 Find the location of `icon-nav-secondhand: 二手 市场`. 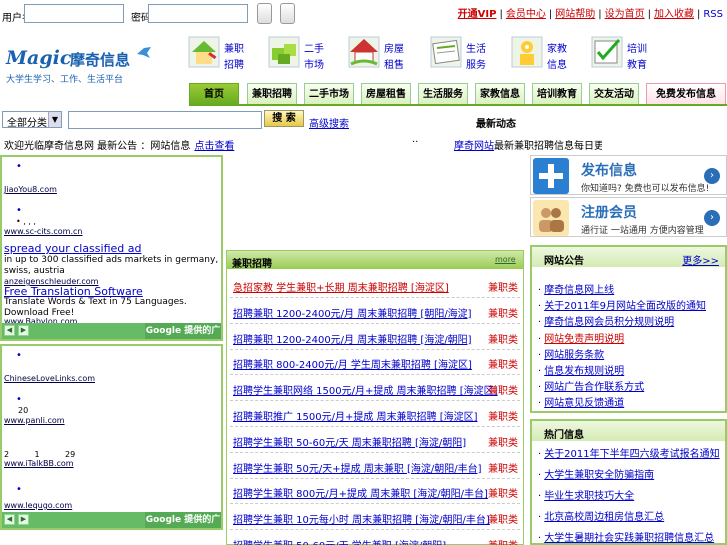

icon-nav-secondhand: 二手 市场 is located at coordinates (301, 54).